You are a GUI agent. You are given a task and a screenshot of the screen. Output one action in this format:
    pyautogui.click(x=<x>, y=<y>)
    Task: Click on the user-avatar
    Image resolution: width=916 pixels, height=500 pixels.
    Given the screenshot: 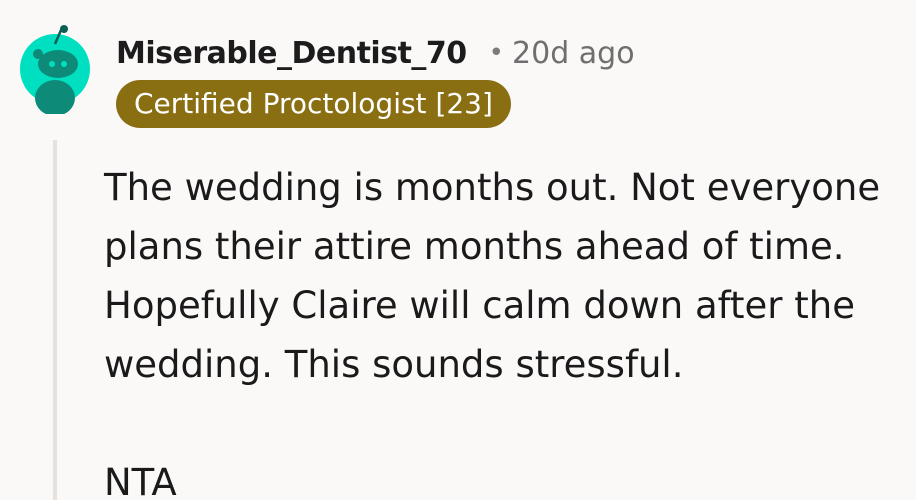 What is the action you would take?
    pyautogui.click(x=55, y=69)
    